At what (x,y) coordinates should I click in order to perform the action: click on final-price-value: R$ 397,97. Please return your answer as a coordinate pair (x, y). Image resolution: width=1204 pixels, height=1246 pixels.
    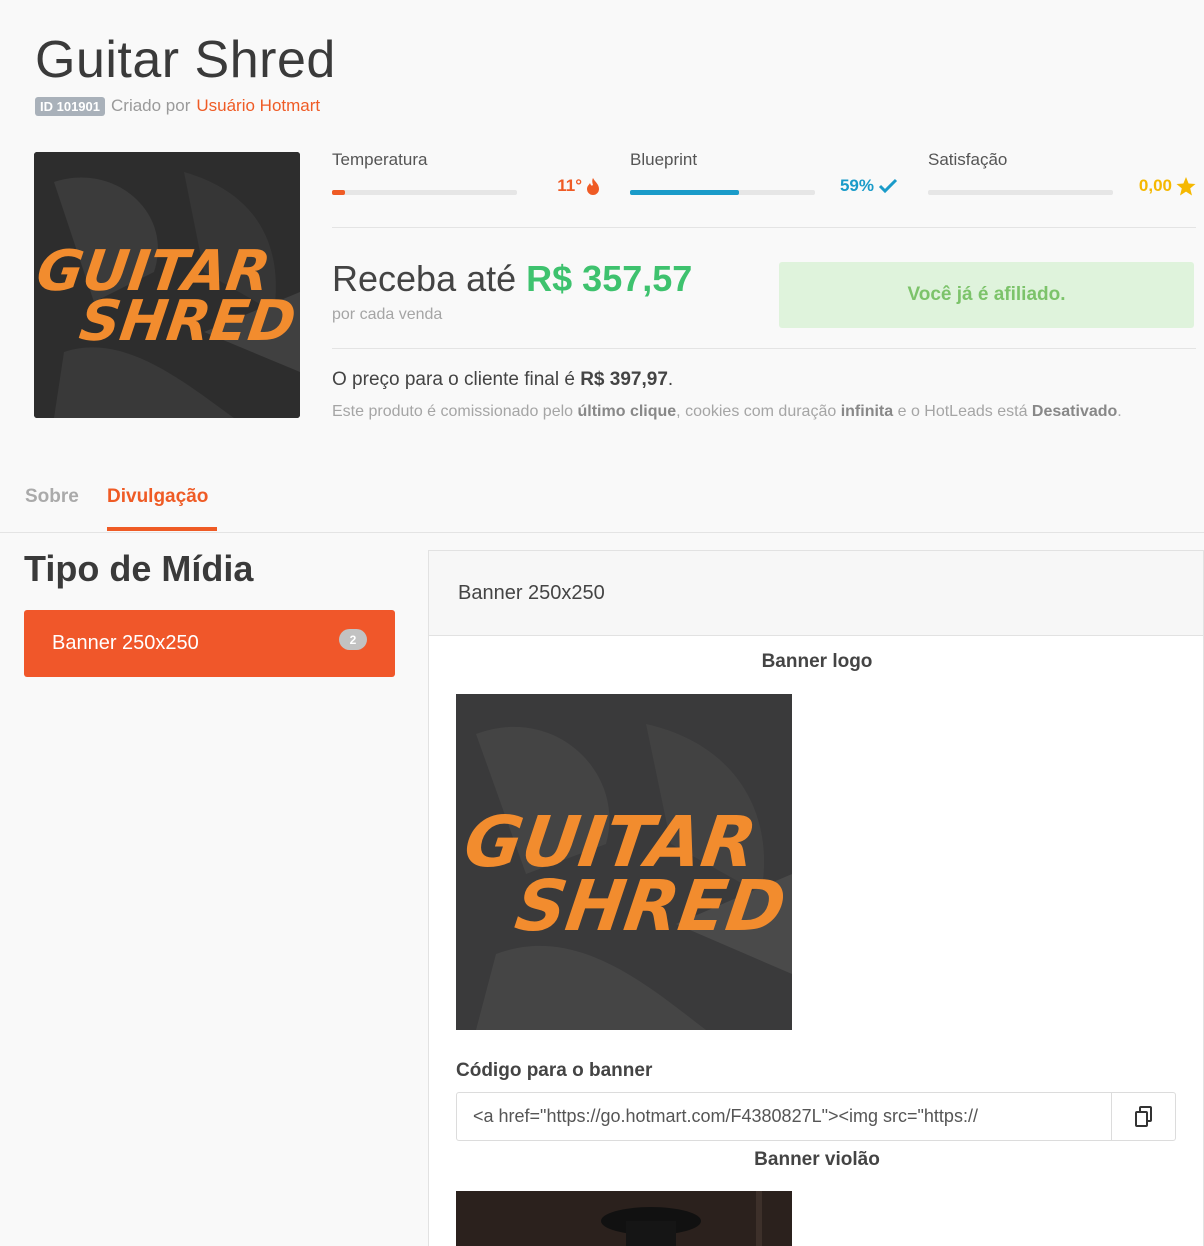
    Looking at the image, I should click on (624, 379).